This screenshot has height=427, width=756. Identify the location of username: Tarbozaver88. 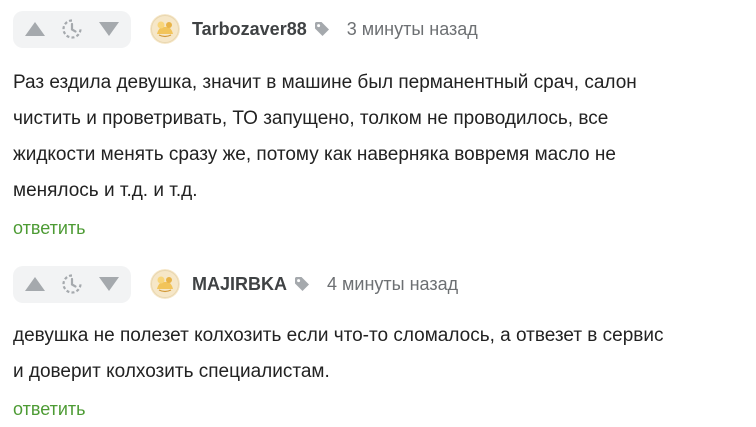
(249, 29).